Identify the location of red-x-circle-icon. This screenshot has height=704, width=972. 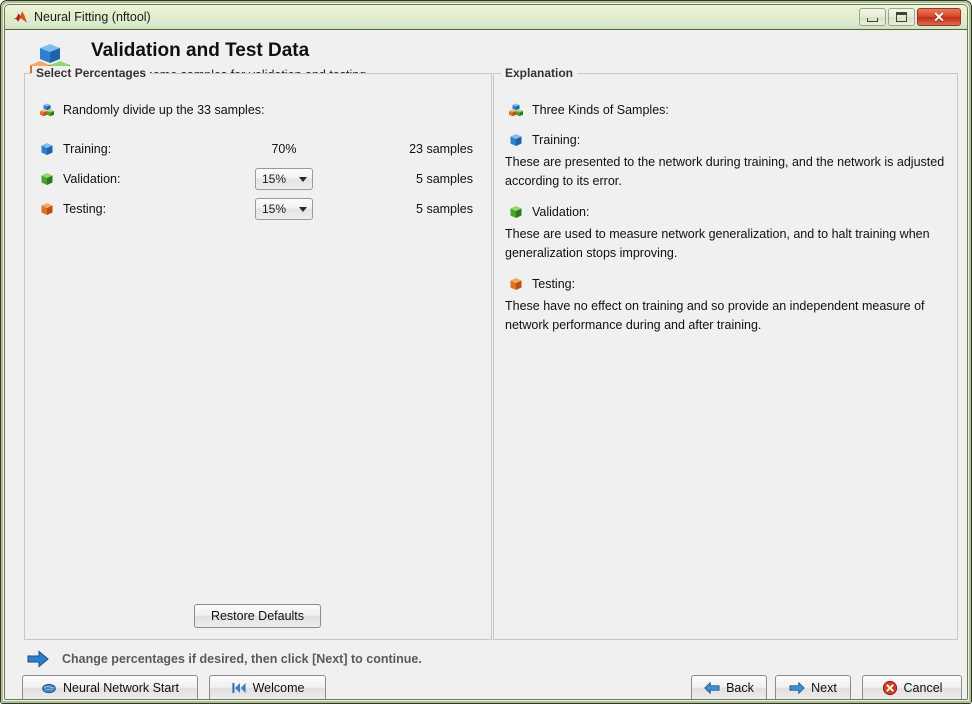
(889, 688).